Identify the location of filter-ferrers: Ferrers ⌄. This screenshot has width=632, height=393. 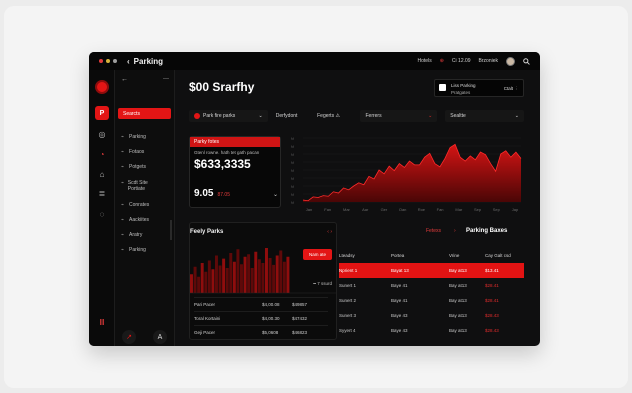
(399, 116).